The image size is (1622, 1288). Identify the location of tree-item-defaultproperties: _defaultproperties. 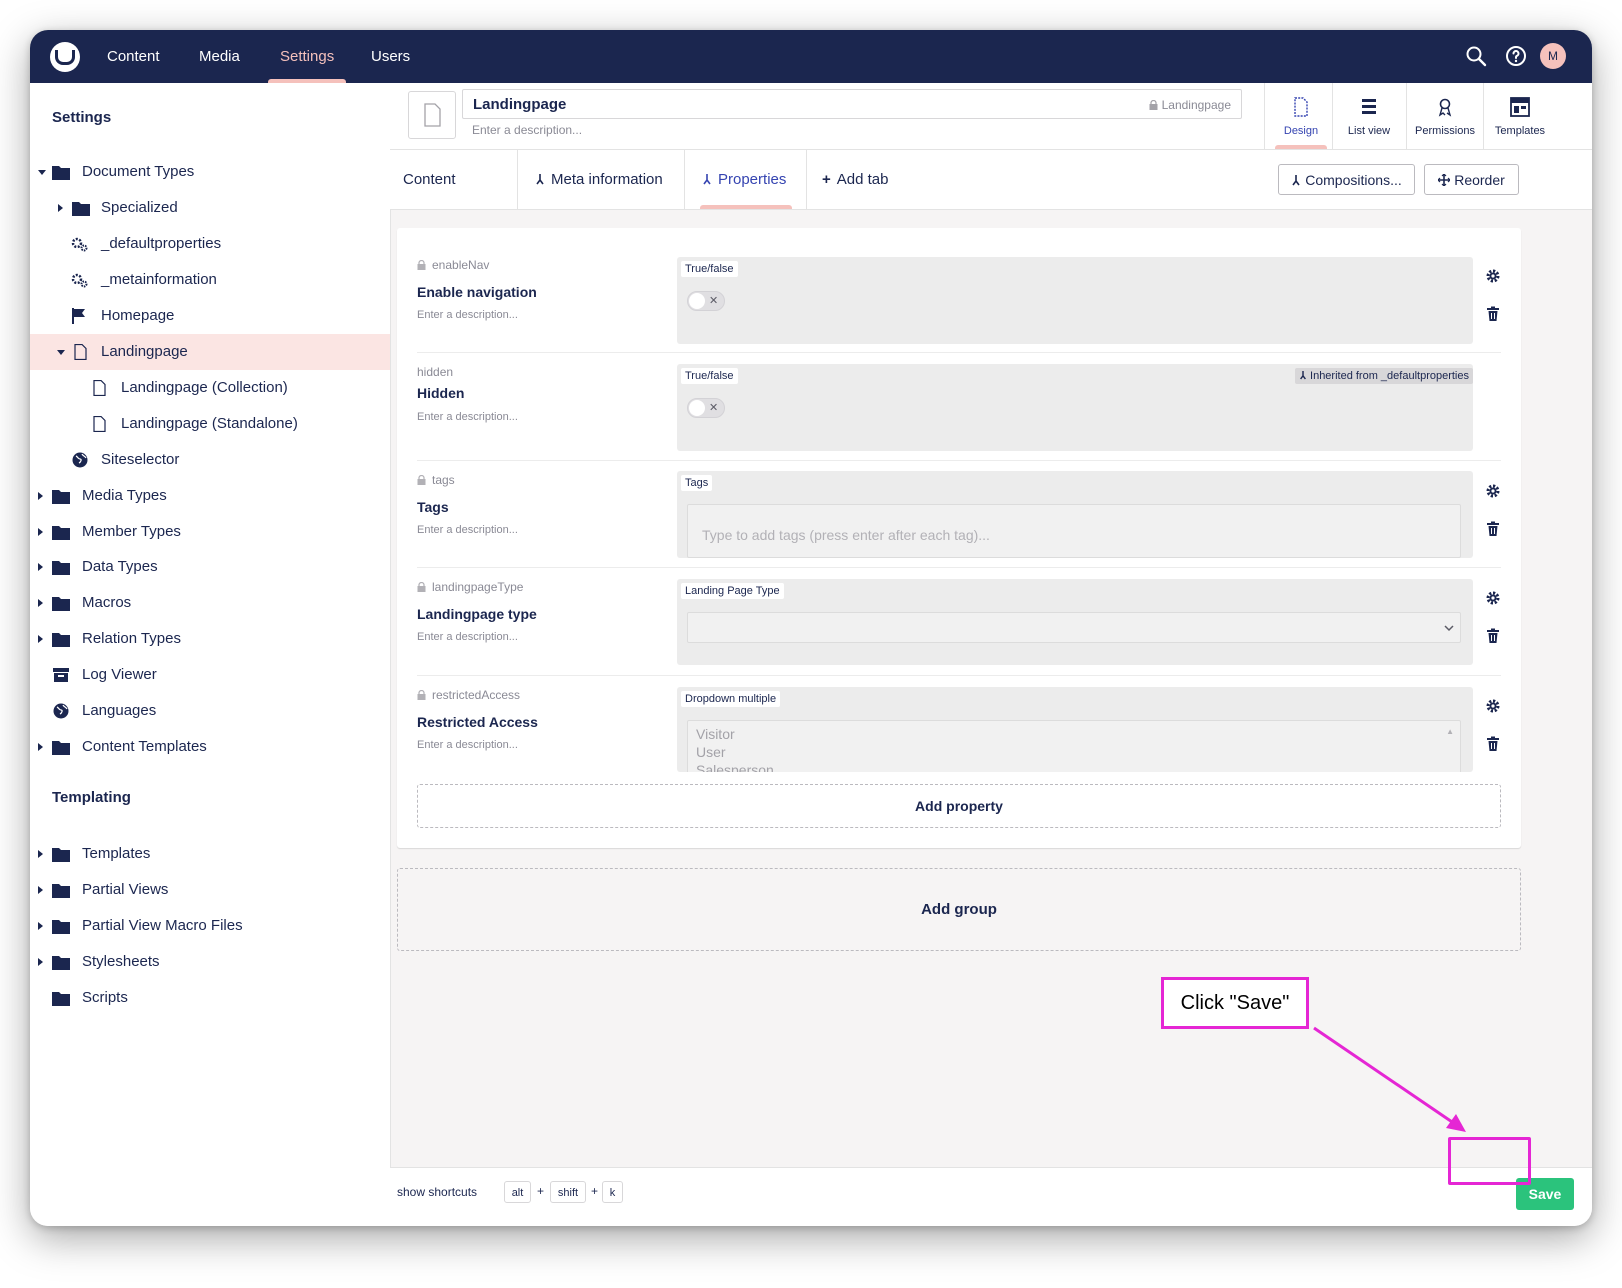
(210, 244).